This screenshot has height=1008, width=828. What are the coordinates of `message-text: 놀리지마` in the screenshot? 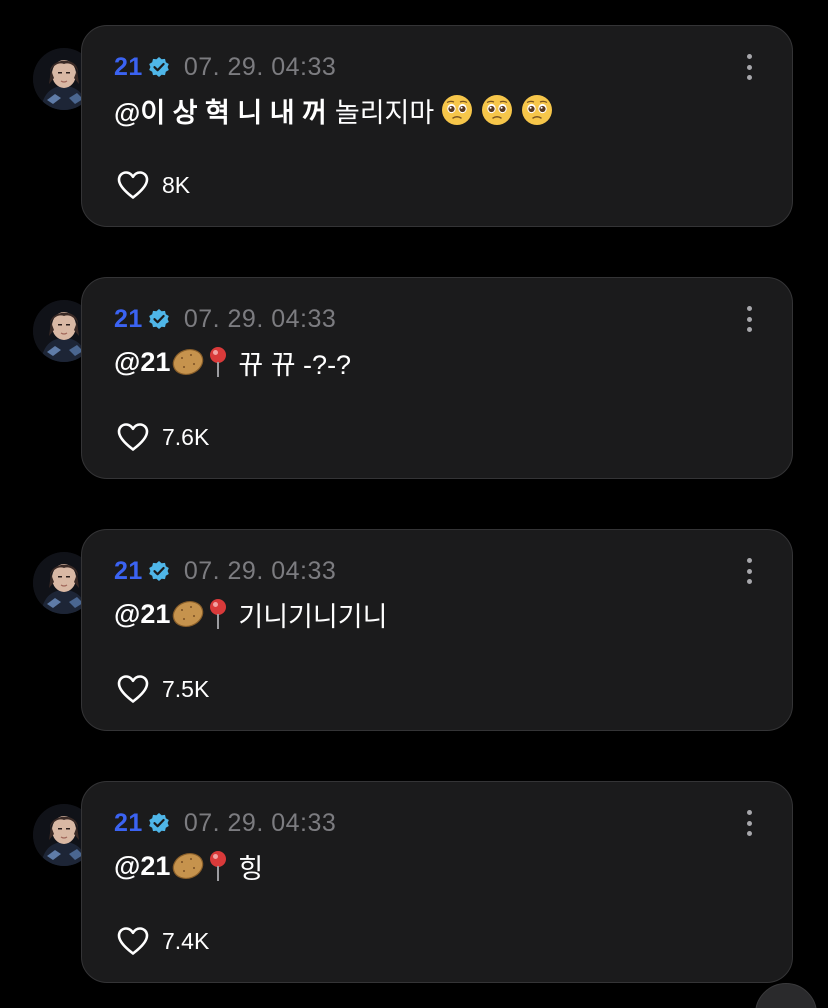 It's located at (384, 112).